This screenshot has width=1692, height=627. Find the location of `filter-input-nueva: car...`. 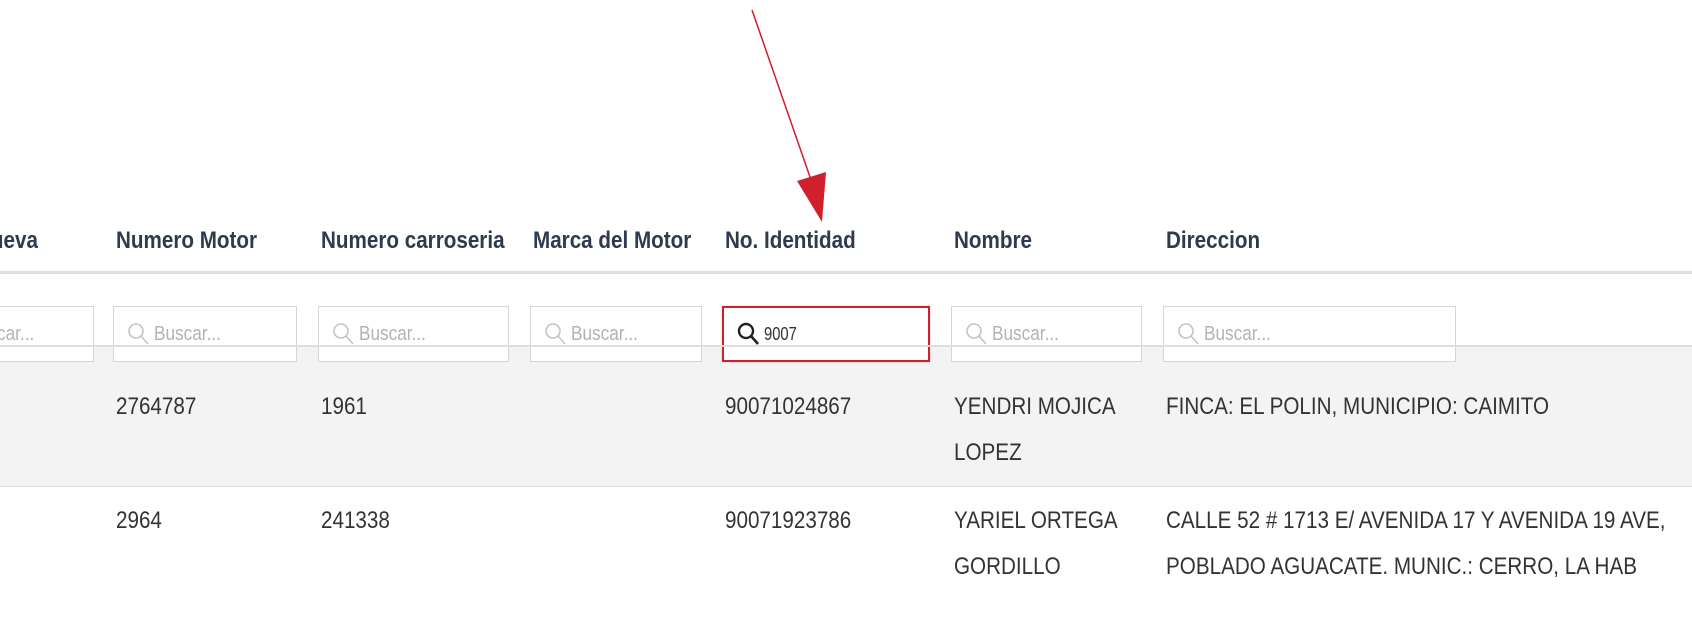

filter-input-nueva: car... is located at coordinates (47, 334).